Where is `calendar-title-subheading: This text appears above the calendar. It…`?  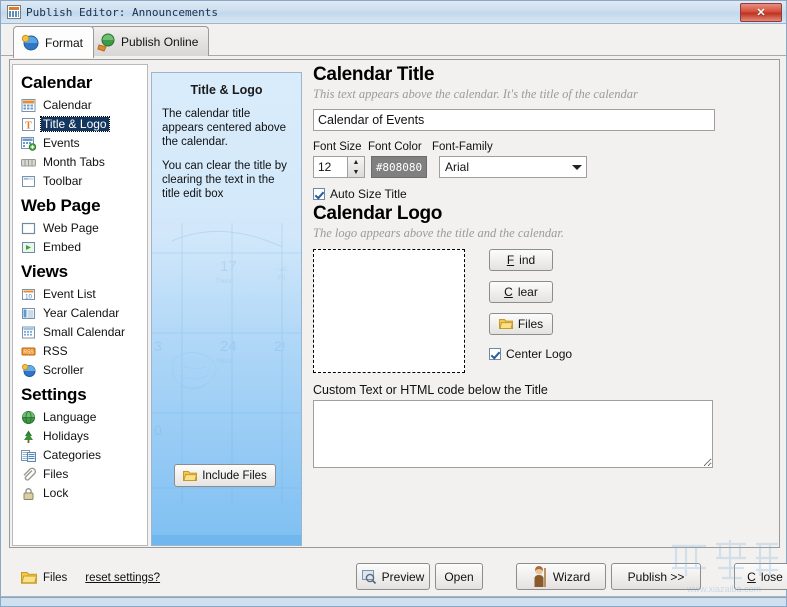 calendar-title-subheading: This text appears above the calendar. It… is located at coordinates (475, 94).